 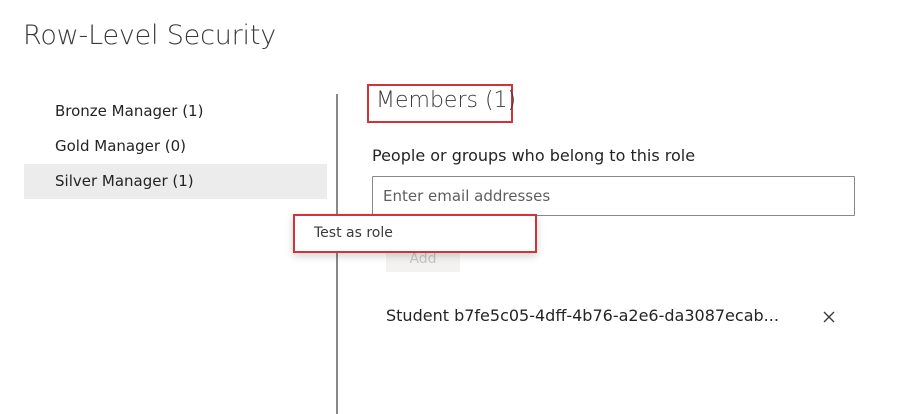 I want to click on email-input, so click(x=613, y=196).